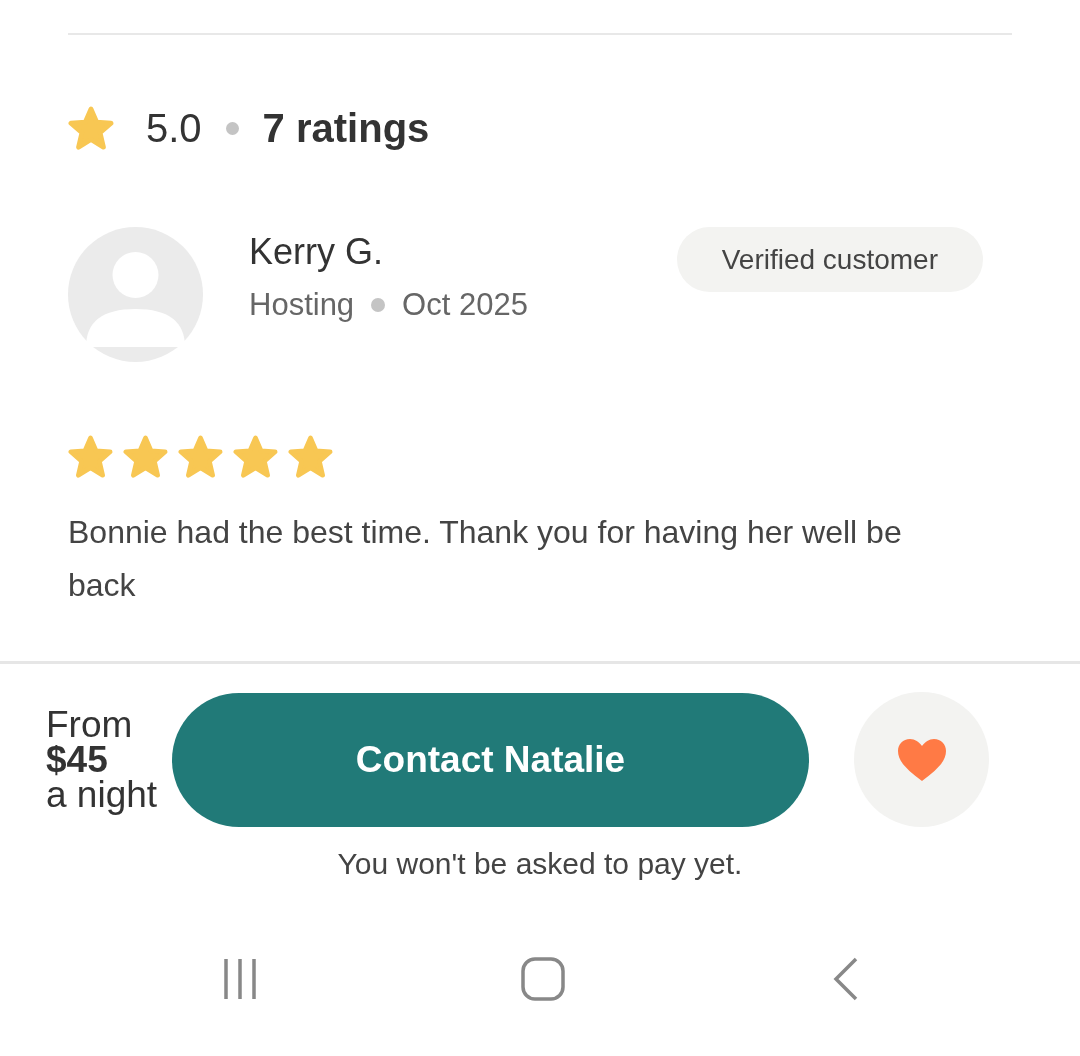 This screenshot has height=1056, width=1080. Describe the element at coordinates (465, 305) in the screenshot. I see `review-date: Oct 2025` at that location.